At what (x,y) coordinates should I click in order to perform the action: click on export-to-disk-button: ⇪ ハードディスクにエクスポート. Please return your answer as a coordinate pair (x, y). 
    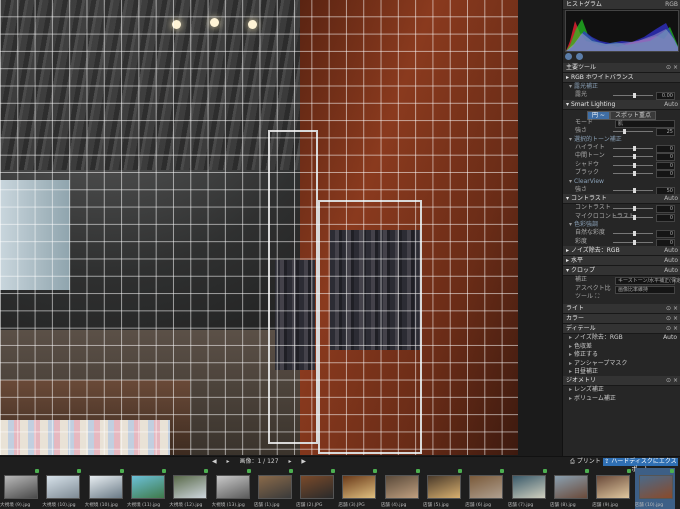
    Looking at the image, I should click on (640, 465).